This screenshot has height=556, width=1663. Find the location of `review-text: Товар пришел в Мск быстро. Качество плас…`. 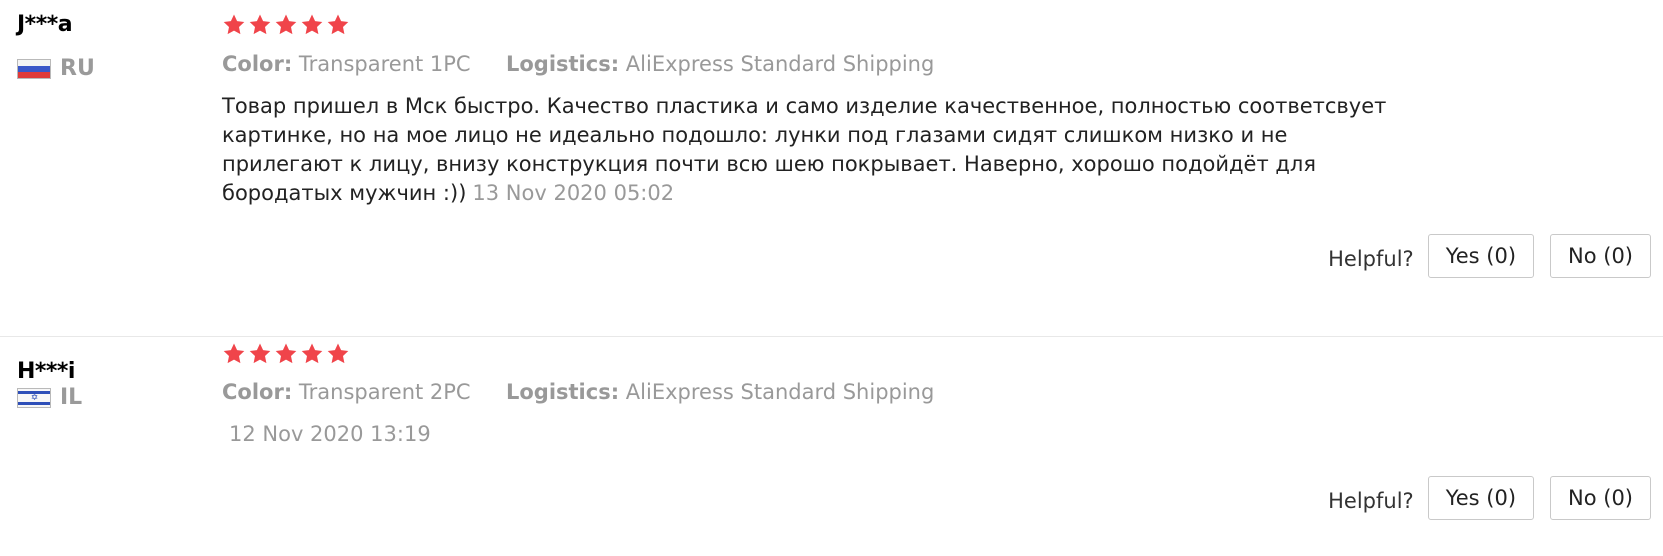

review-text: Товар пришел в Мск быстро. Качество плас… is located at coordinates (807, 150).